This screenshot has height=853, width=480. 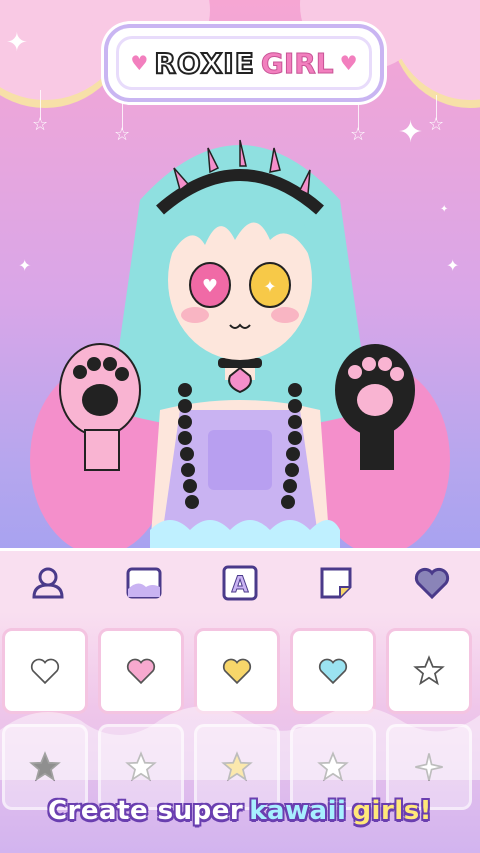 What do you see at coordinates (298, 811) in the screenshot?
I see `caption-part-2: kawaii` at bounding box center [298, 811].